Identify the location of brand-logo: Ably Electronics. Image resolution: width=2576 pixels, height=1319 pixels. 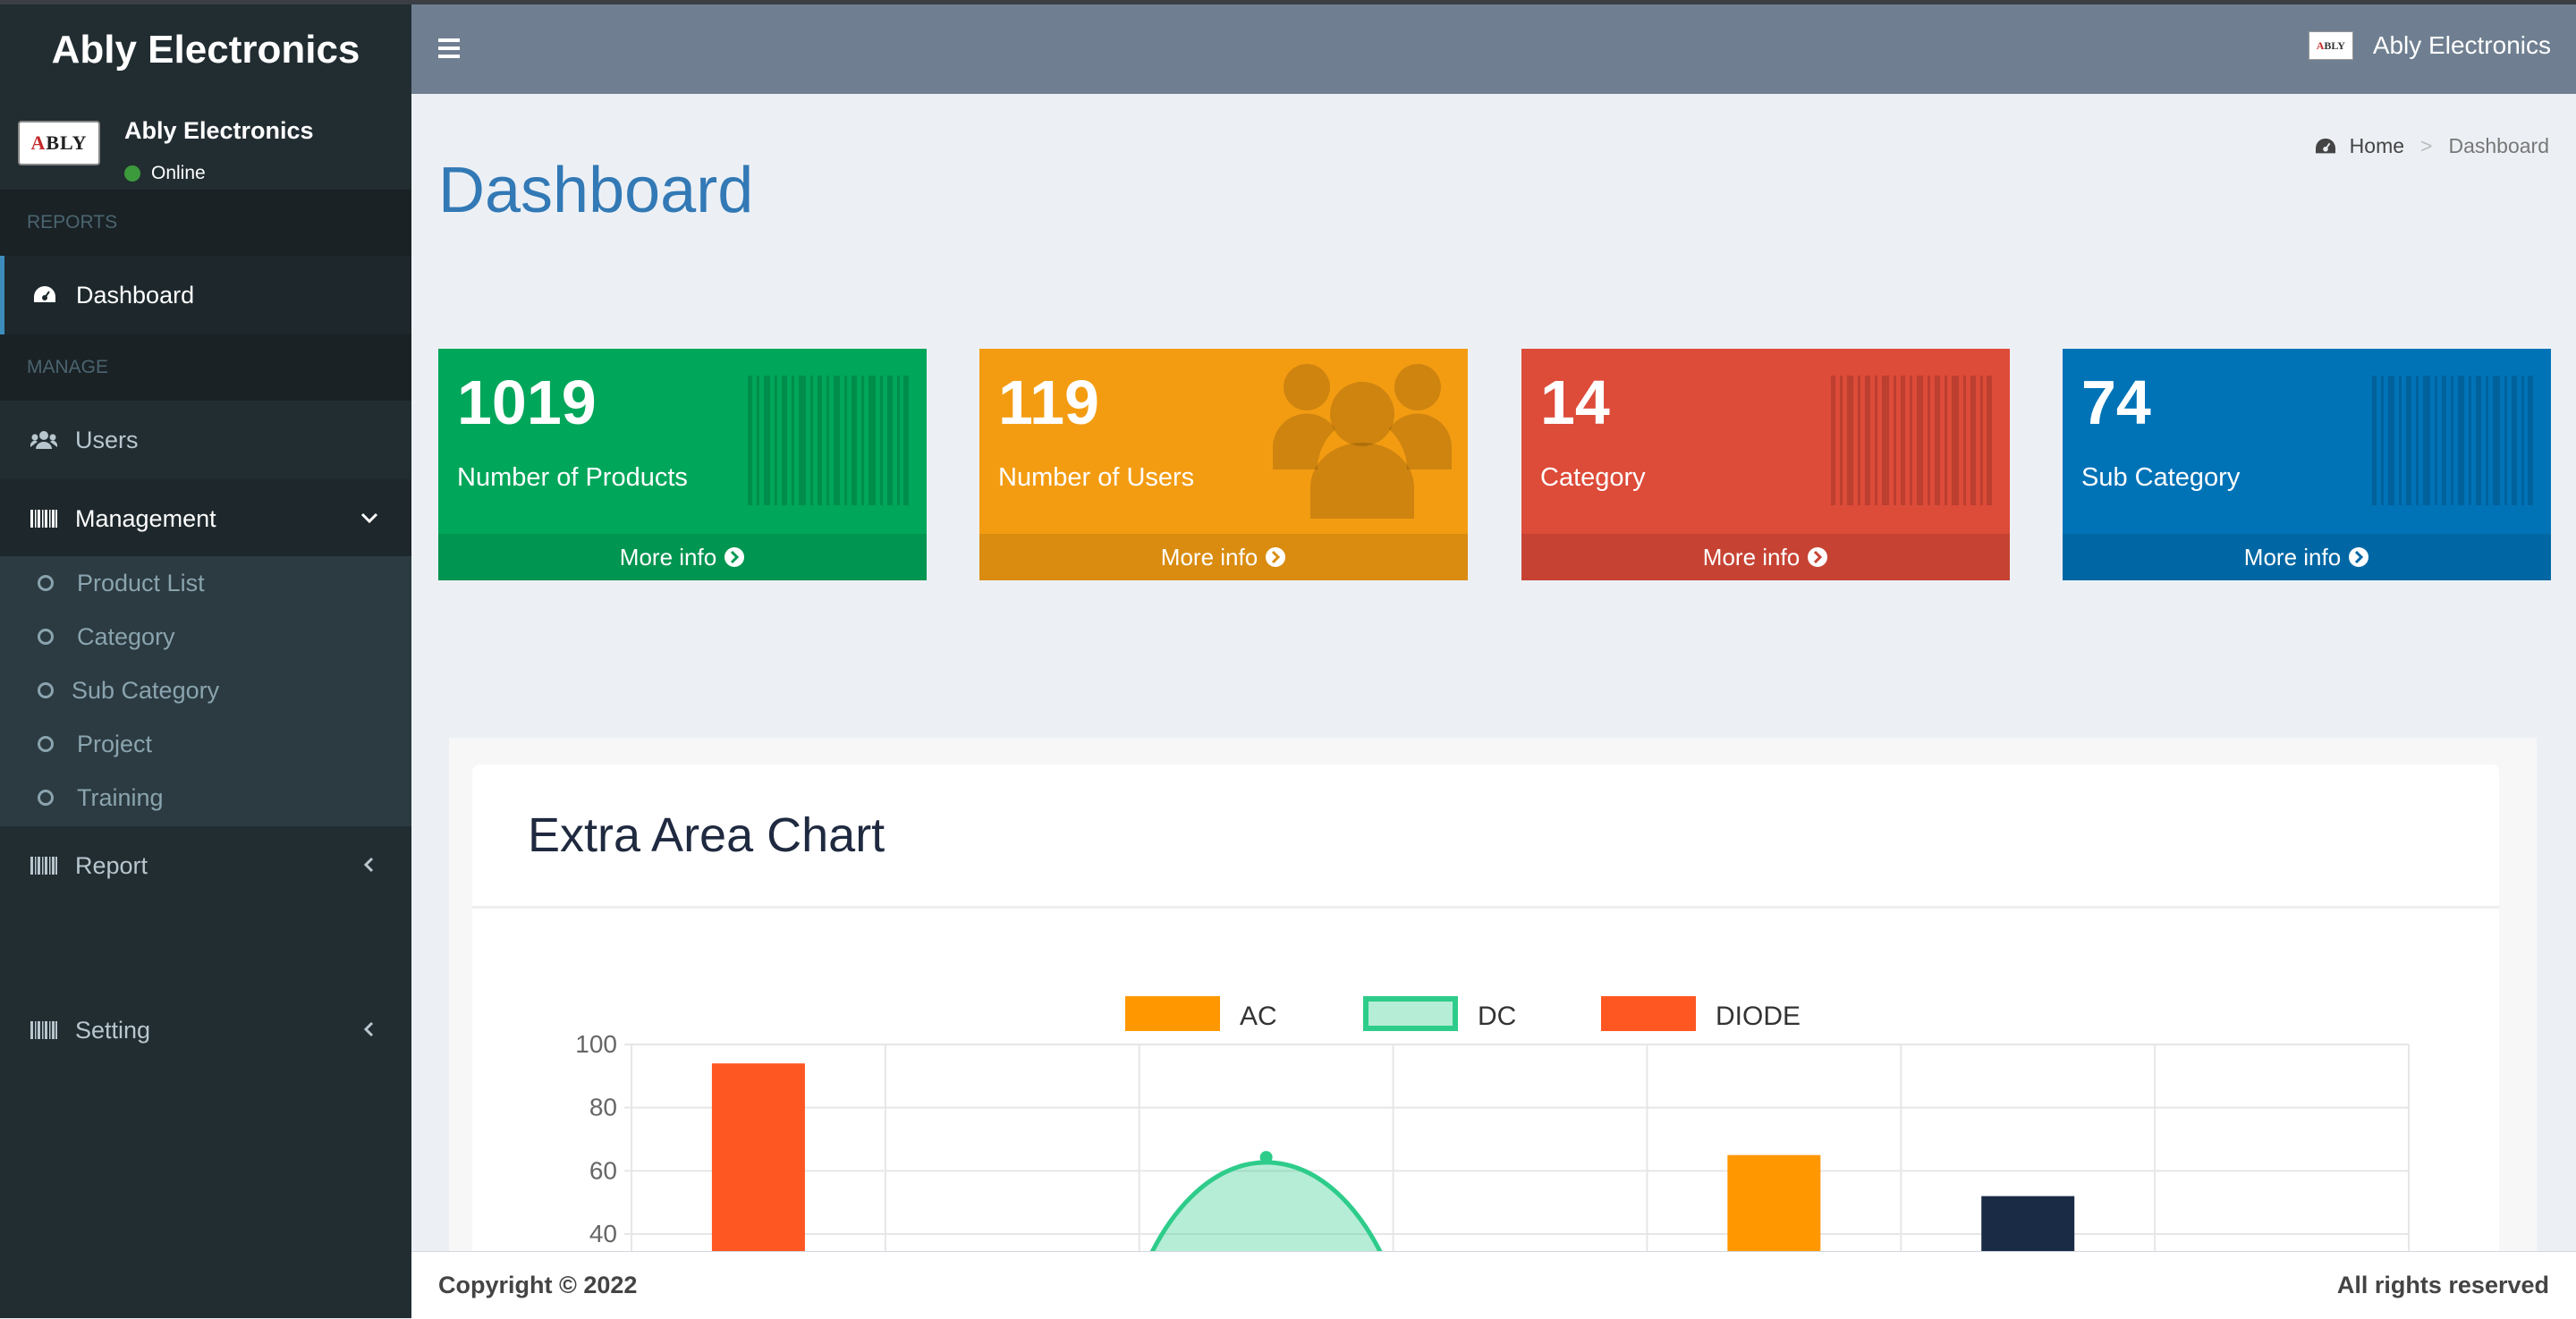
(205, 50).